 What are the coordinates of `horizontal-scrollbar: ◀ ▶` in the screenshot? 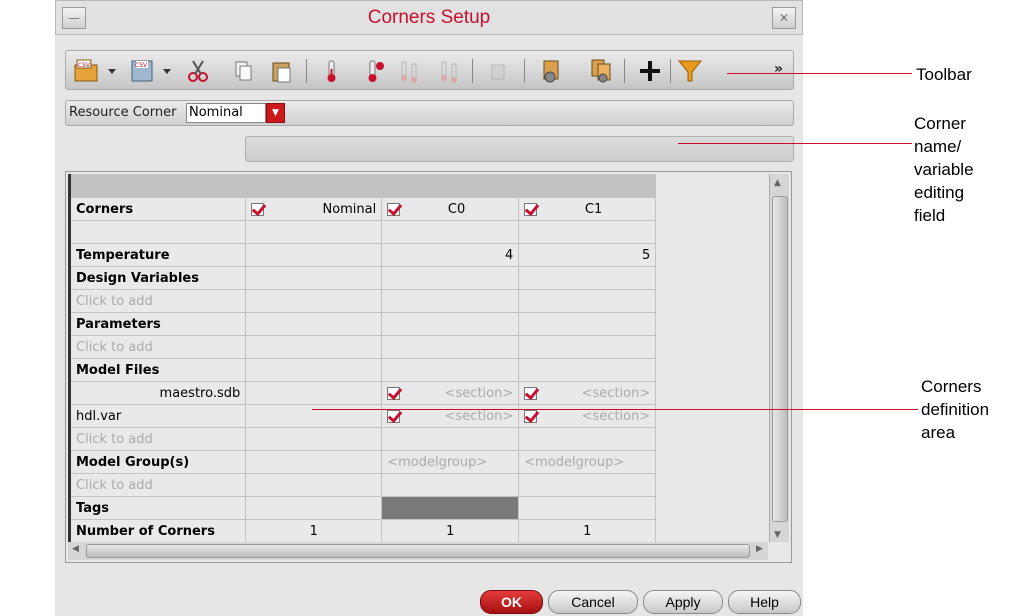 It's located at (418, 551).